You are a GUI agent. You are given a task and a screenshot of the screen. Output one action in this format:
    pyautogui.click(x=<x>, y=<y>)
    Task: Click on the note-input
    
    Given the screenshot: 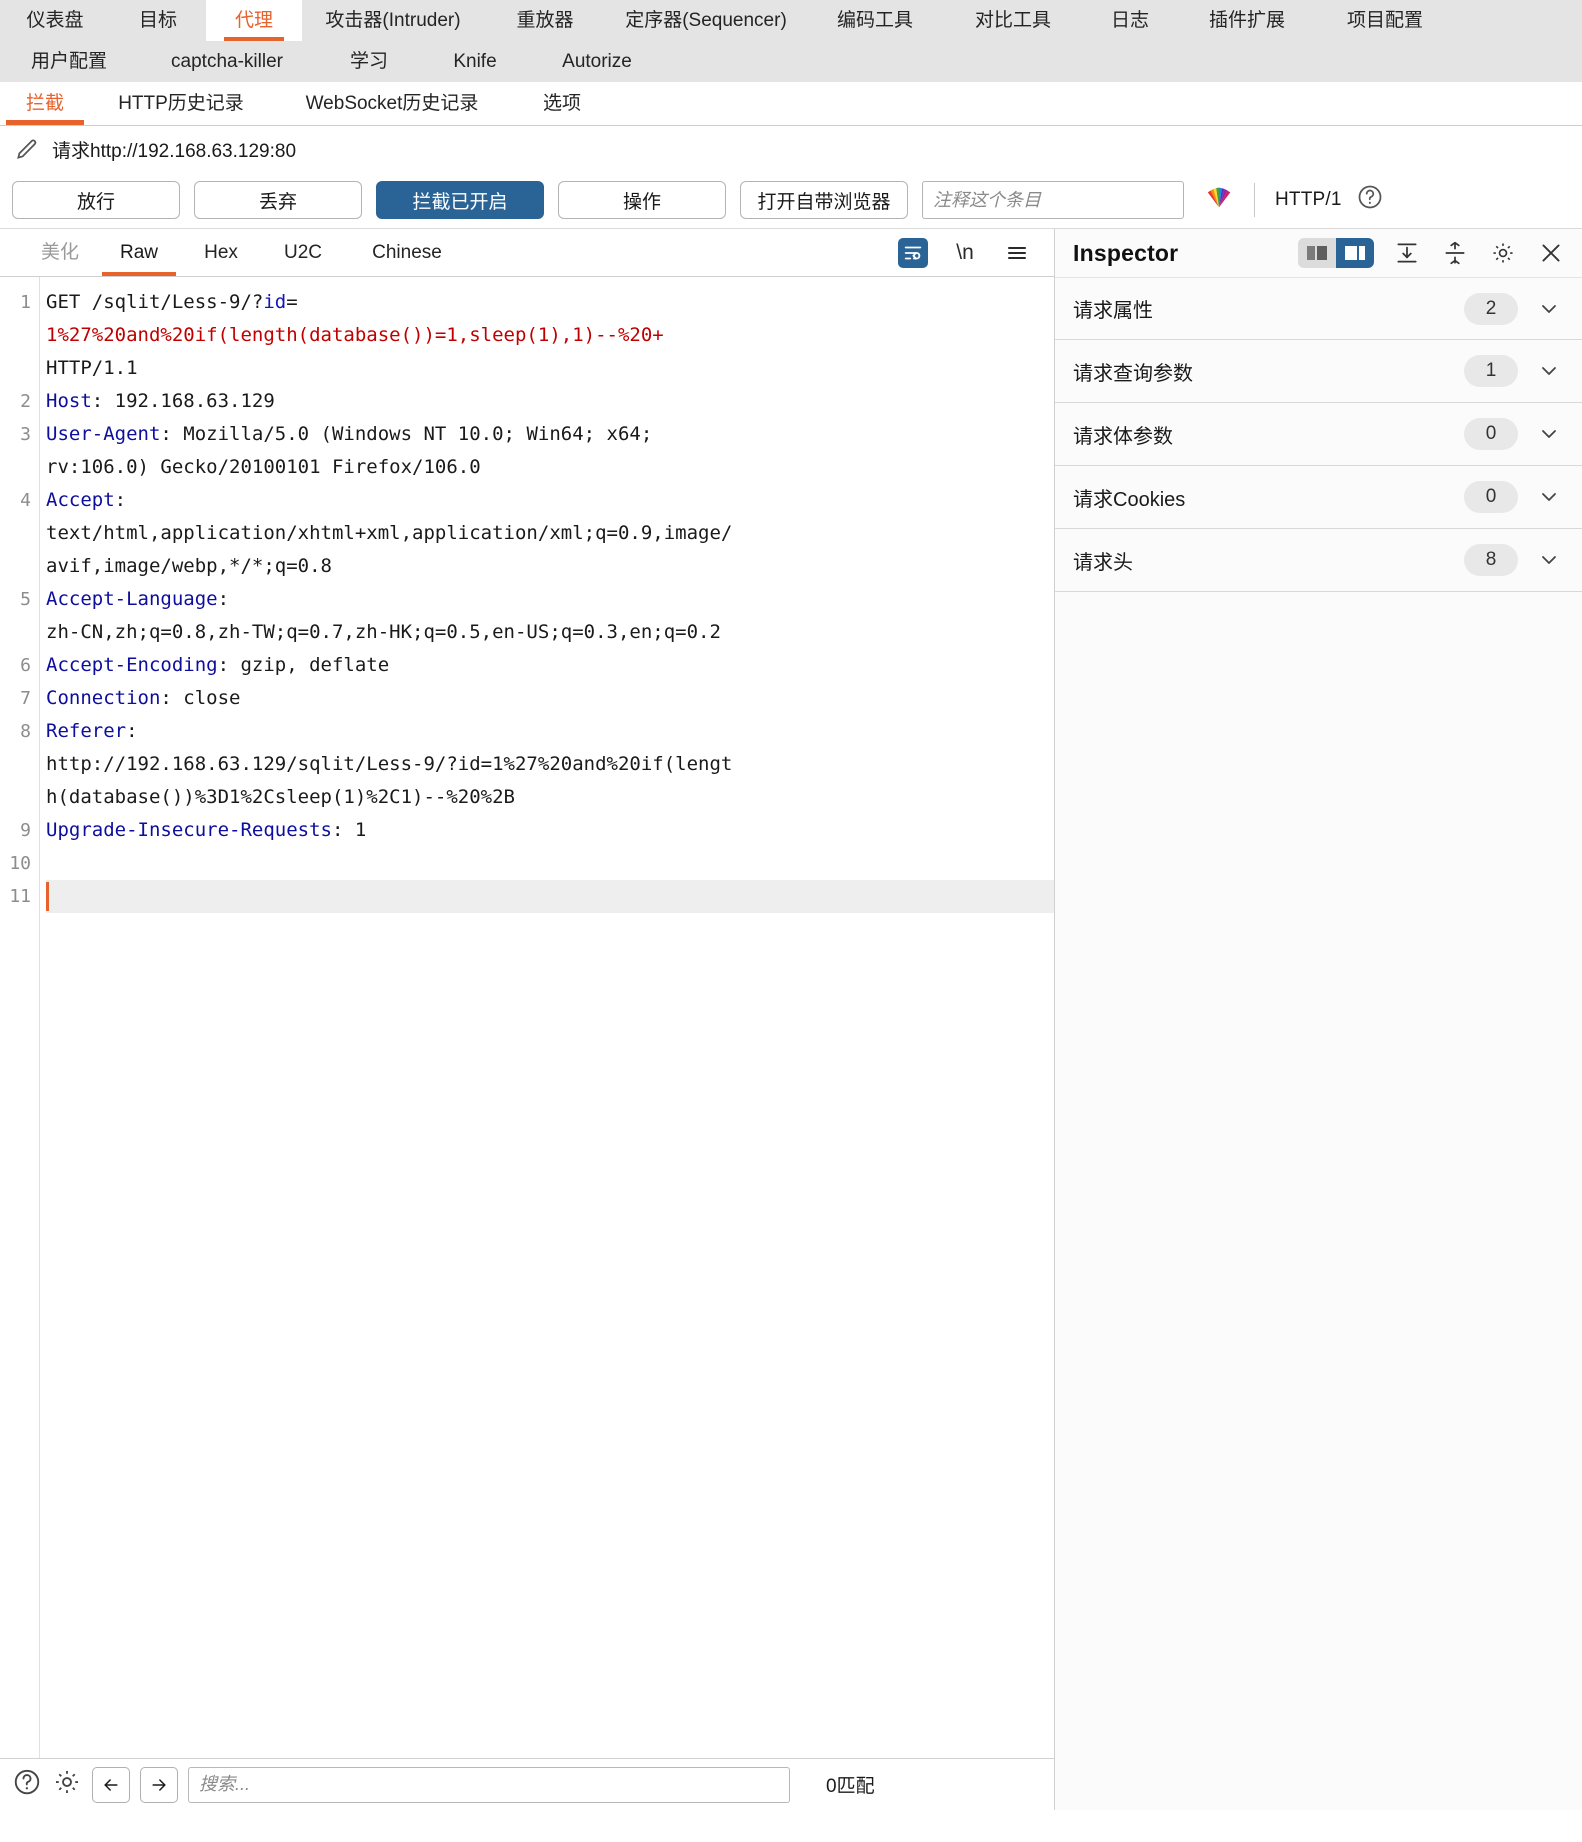 What is the action you would take?
    pyautogui.click(x=1053, y=200)
    